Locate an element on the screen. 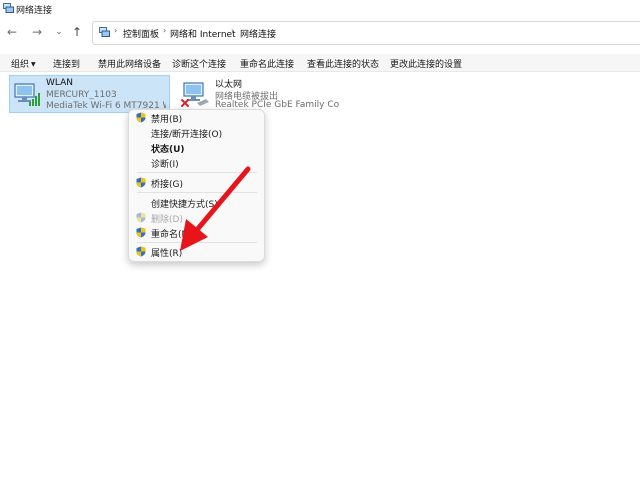  arrow-right-icon: → is located at coordinates (37, 32).